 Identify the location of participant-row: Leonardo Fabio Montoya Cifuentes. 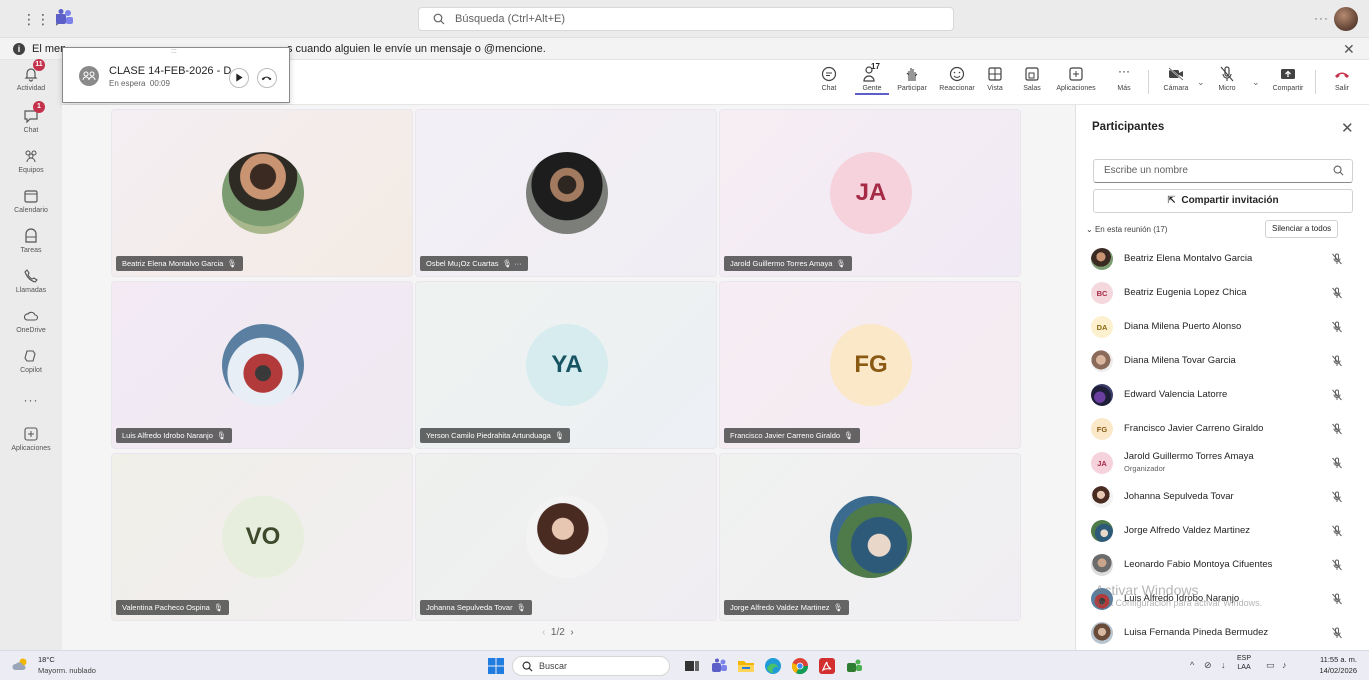
(1222, 565).